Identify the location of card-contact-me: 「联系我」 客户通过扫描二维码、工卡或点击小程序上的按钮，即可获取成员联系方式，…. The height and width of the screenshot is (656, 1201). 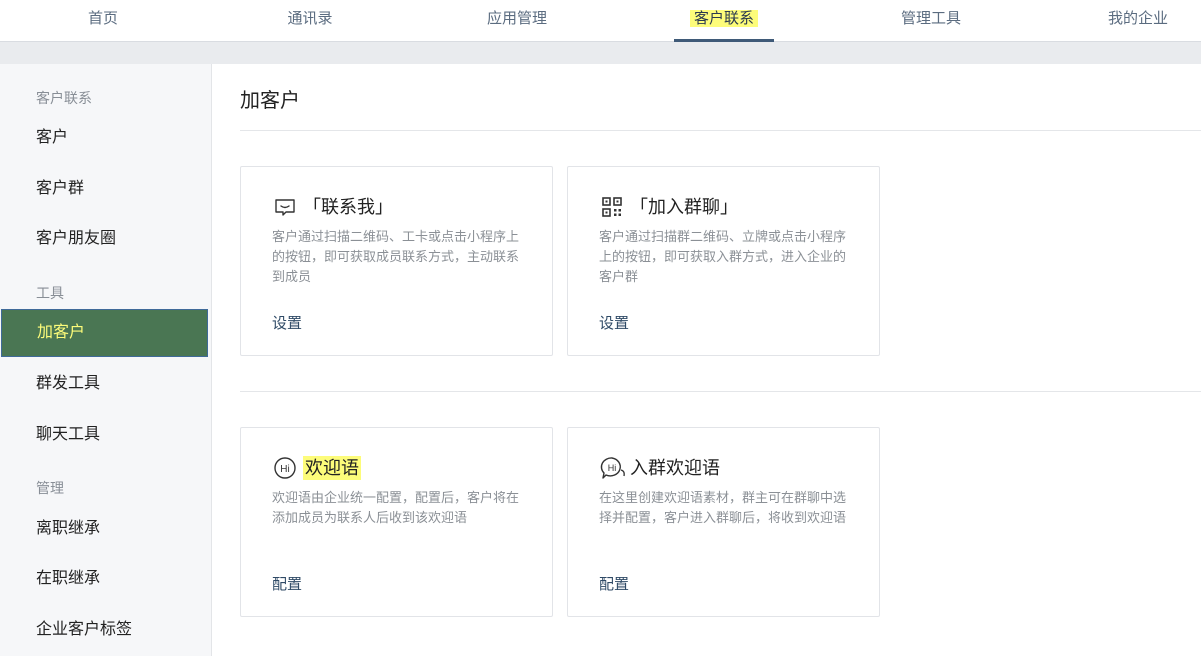
(396, 261).